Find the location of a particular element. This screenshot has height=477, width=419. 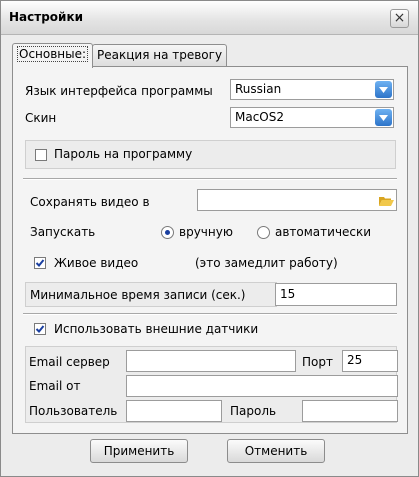

language-value: Russian is located at coordinates (258, 89).